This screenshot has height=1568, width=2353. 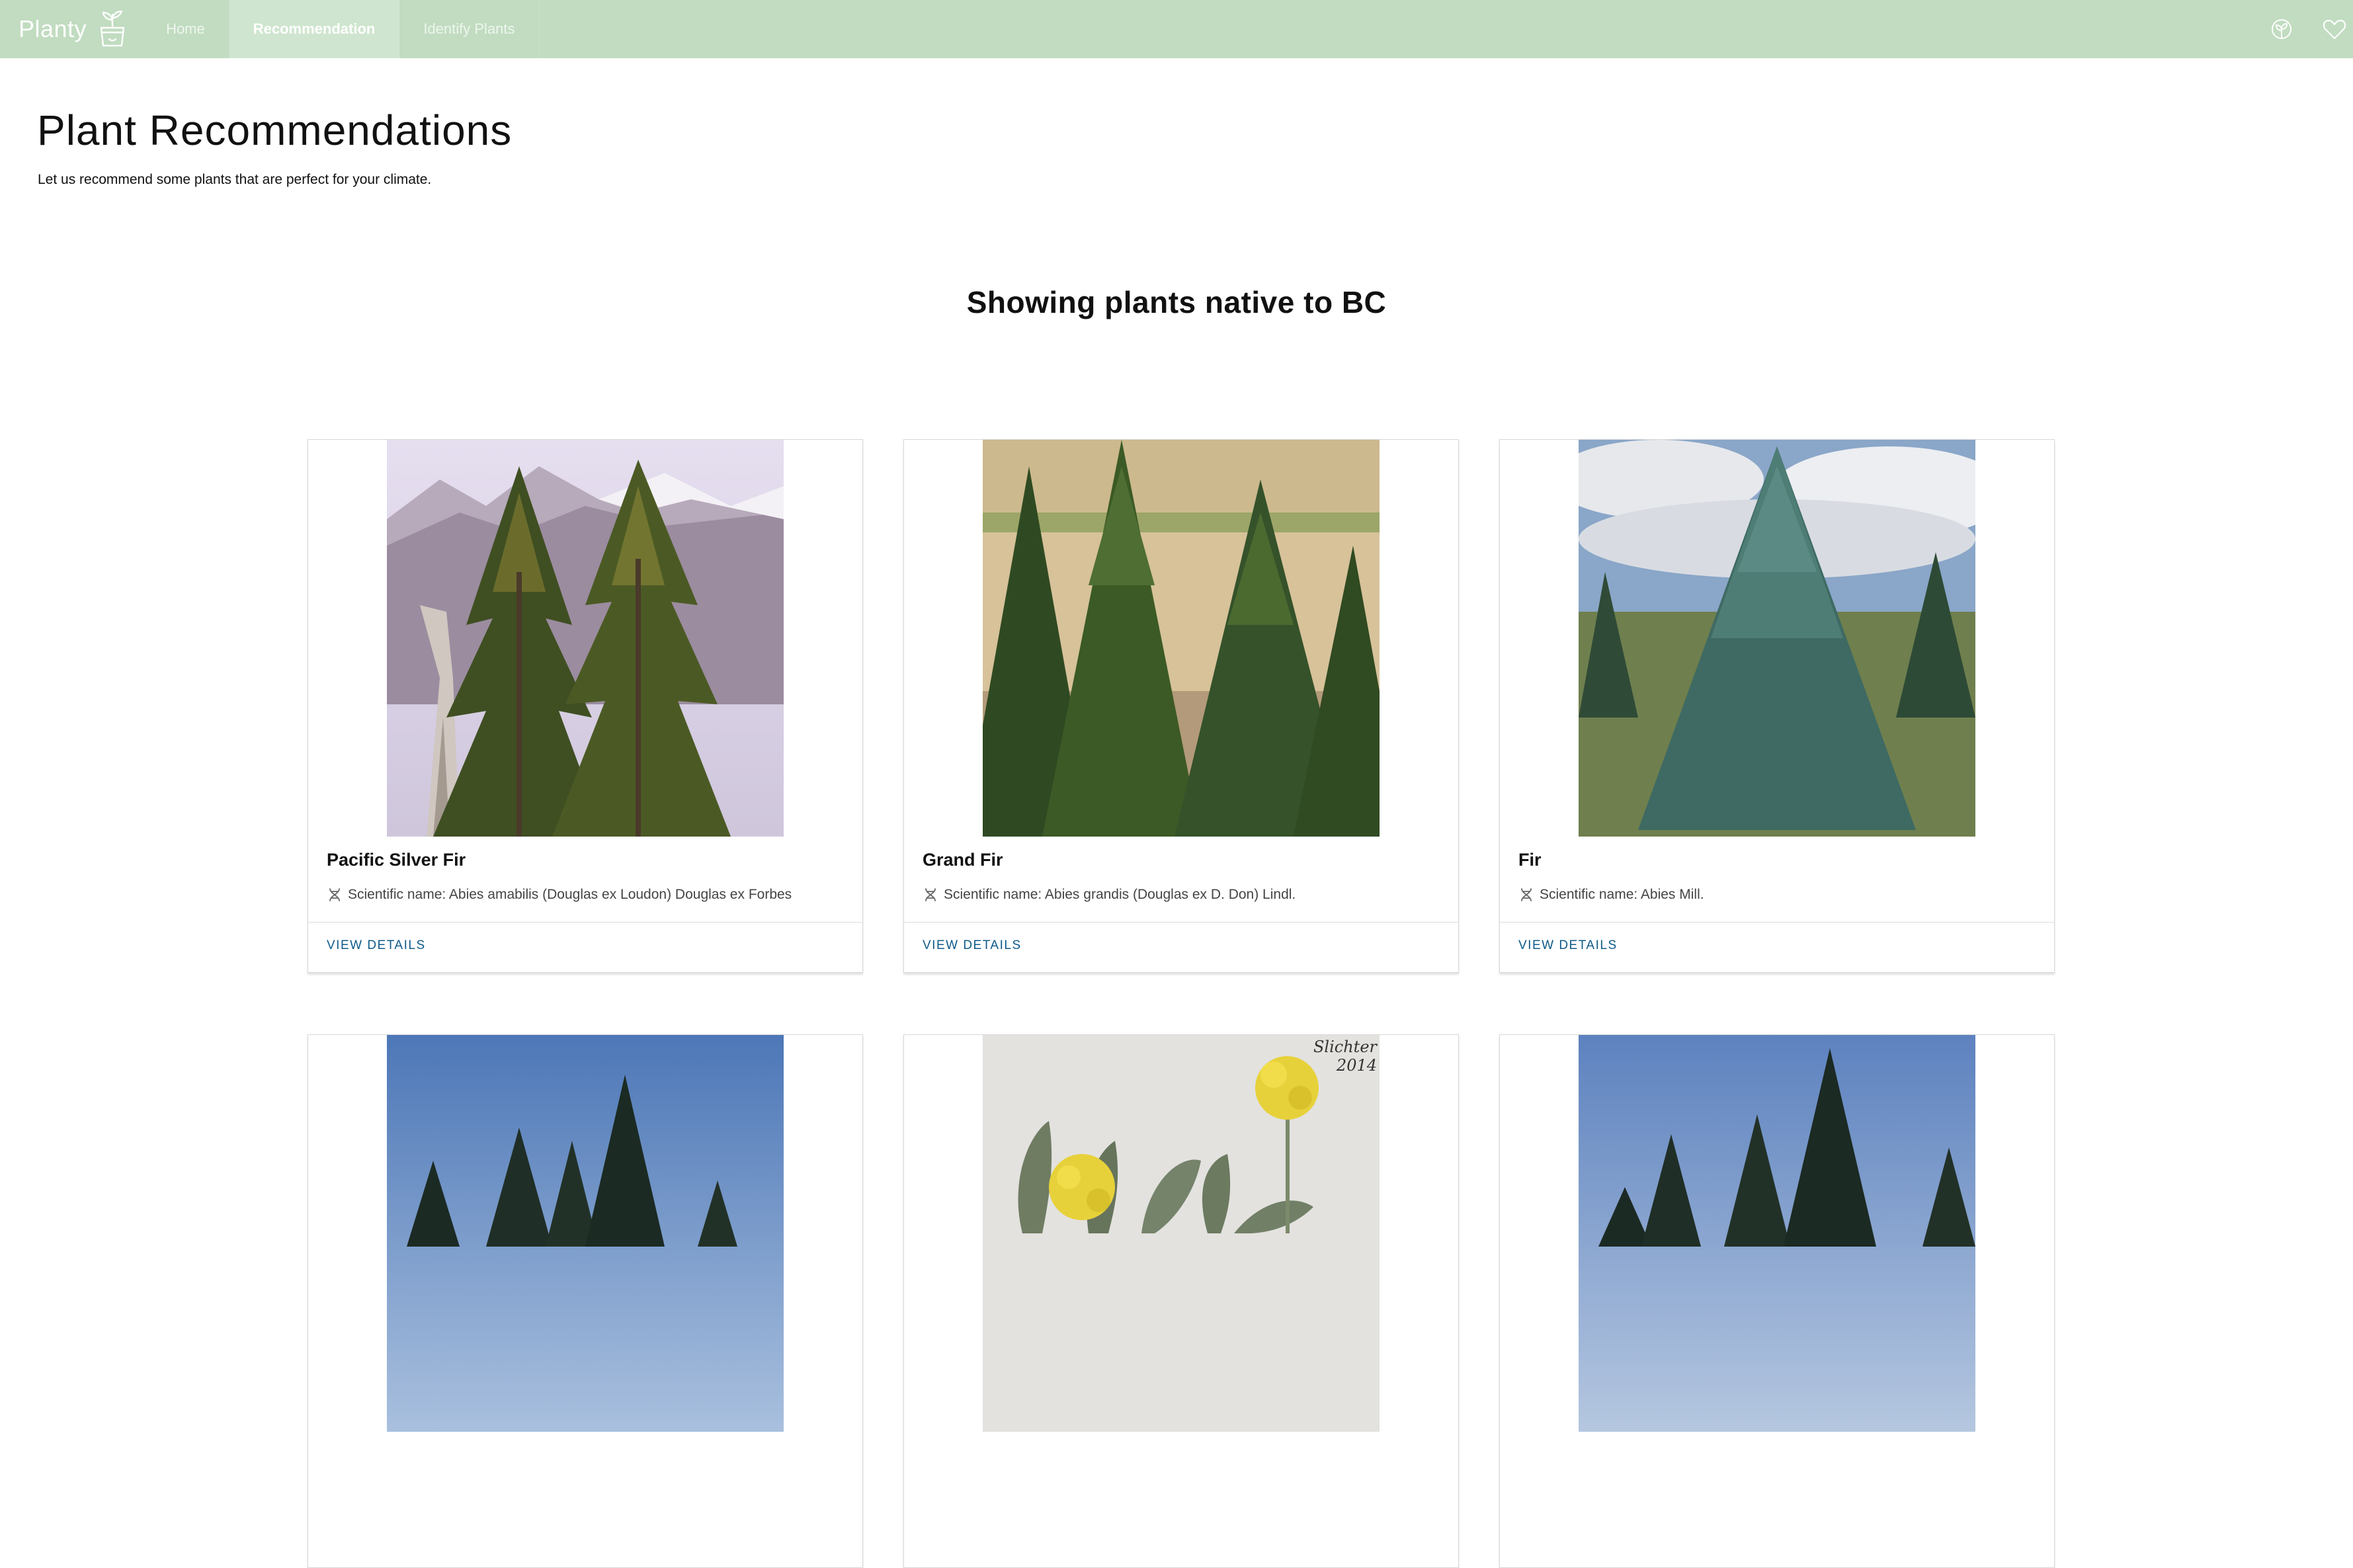 I want to click on heart-icon, so click(x=2334, y=29).